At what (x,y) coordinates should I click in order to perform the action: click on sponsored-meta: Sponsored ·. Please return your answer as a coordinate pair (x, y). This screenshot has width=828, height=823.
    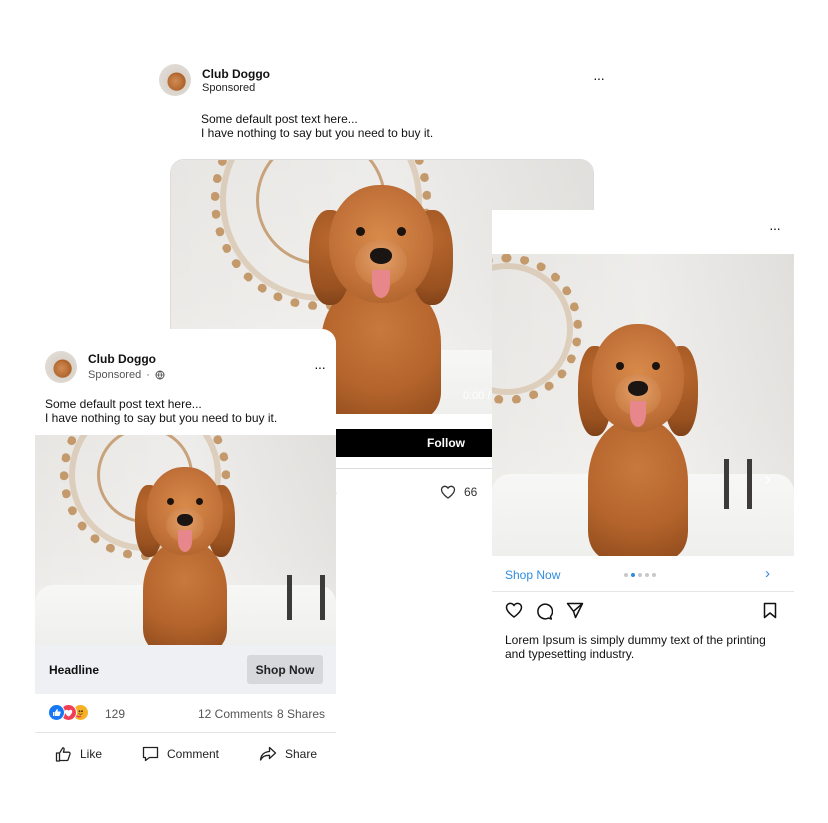
    Looking at the image, I should click on (126, 375).